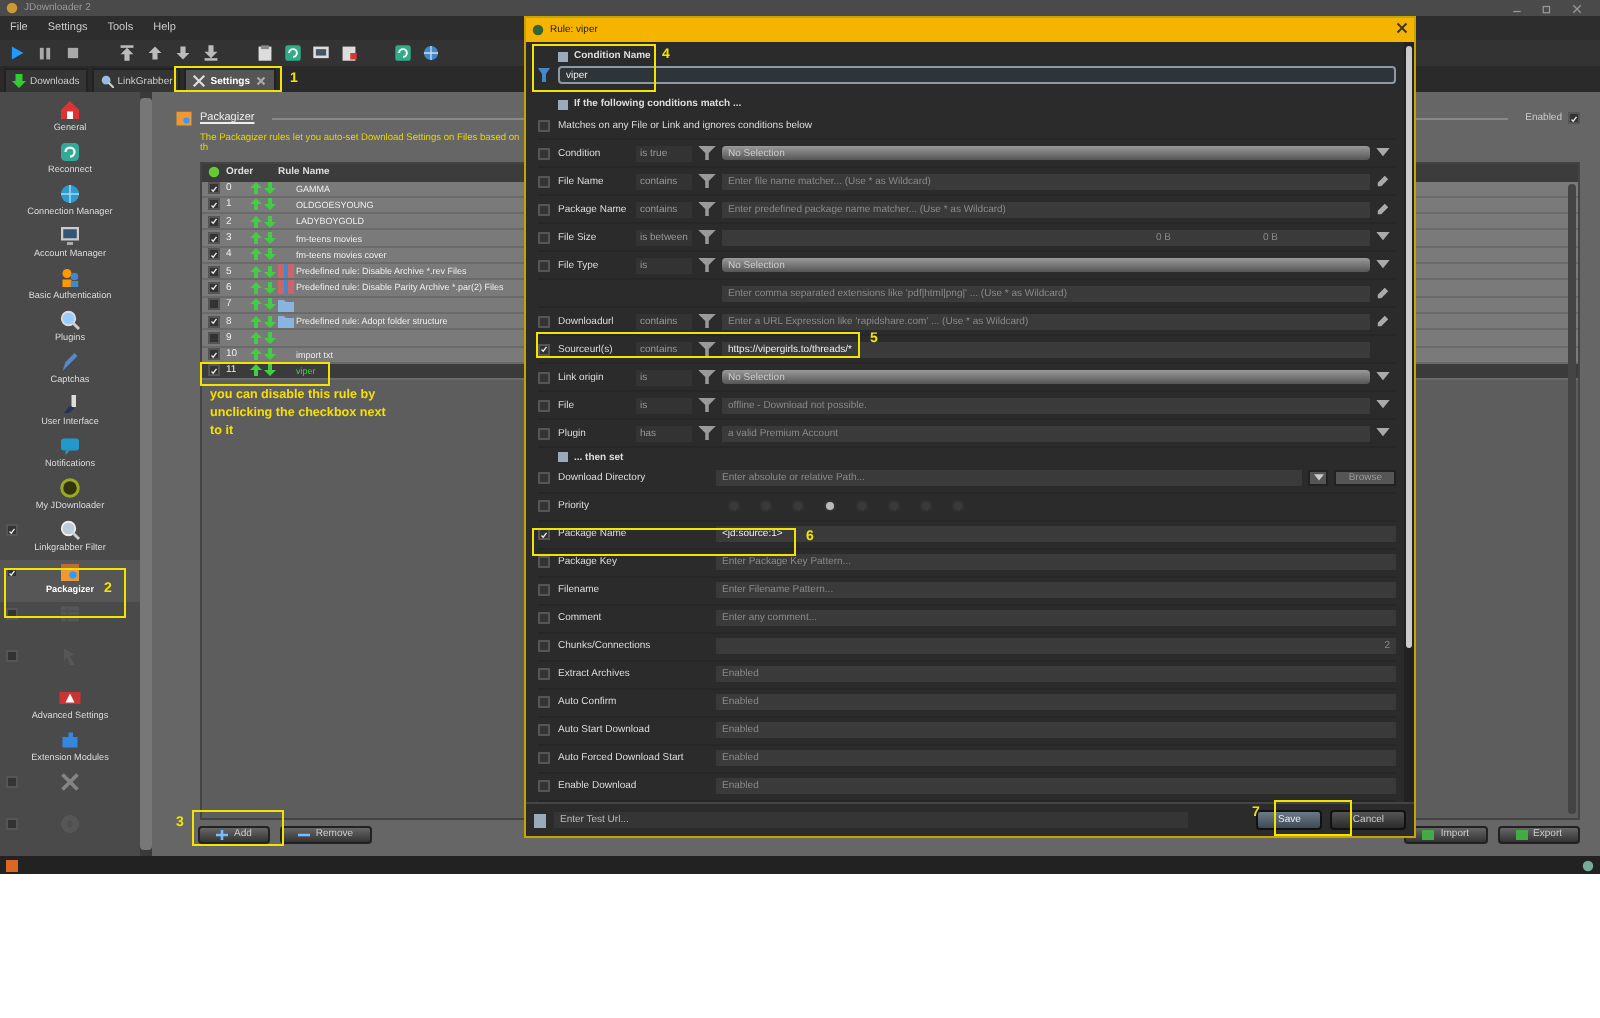 The image size is (1600, 1018). I want to click on enabled-icon, so click(214, 172).